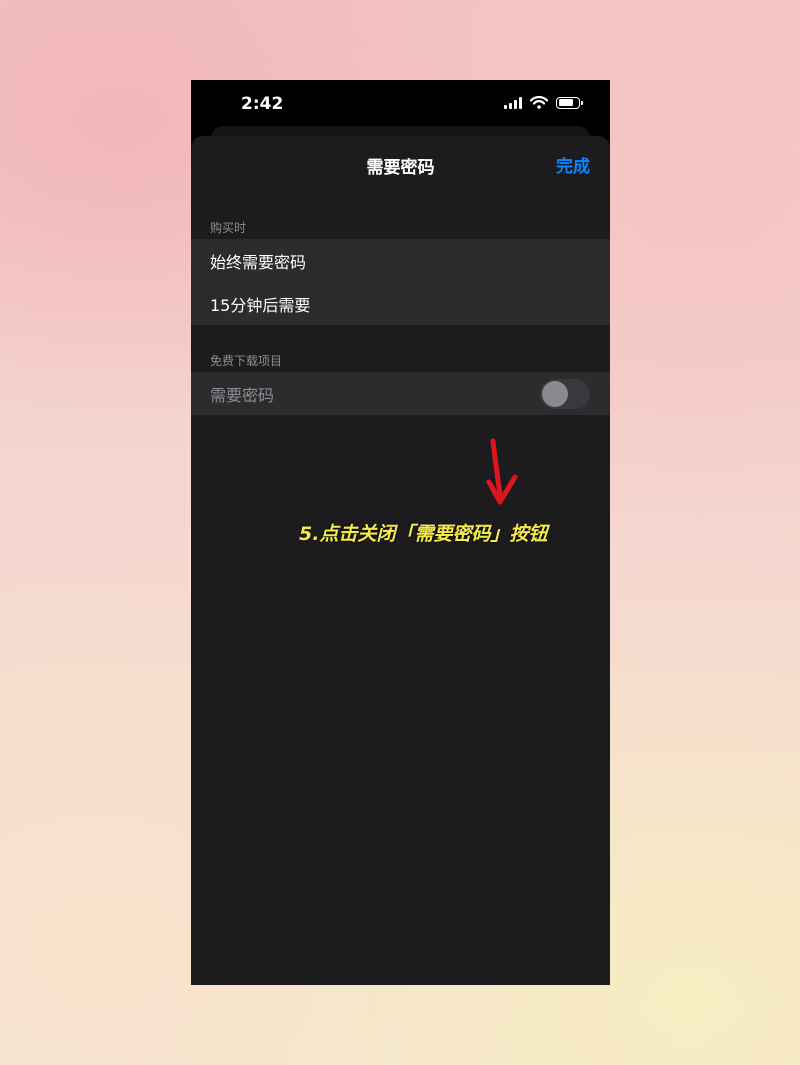 The width and height of the screenshot is (800, 1065). Describe the element at coordinates (555, 394) in the screenshot. I see `toggle-knob` at that location.